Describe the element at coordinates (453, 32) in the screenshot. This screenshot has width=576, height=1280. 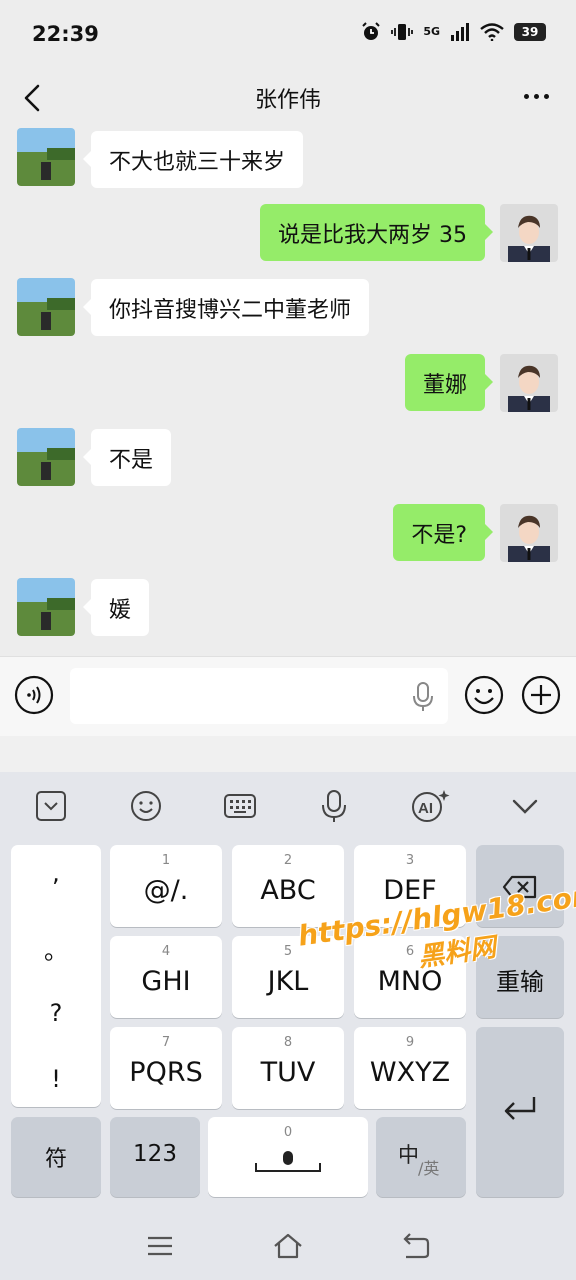
I see `status-icons: 5G 39` at that location.